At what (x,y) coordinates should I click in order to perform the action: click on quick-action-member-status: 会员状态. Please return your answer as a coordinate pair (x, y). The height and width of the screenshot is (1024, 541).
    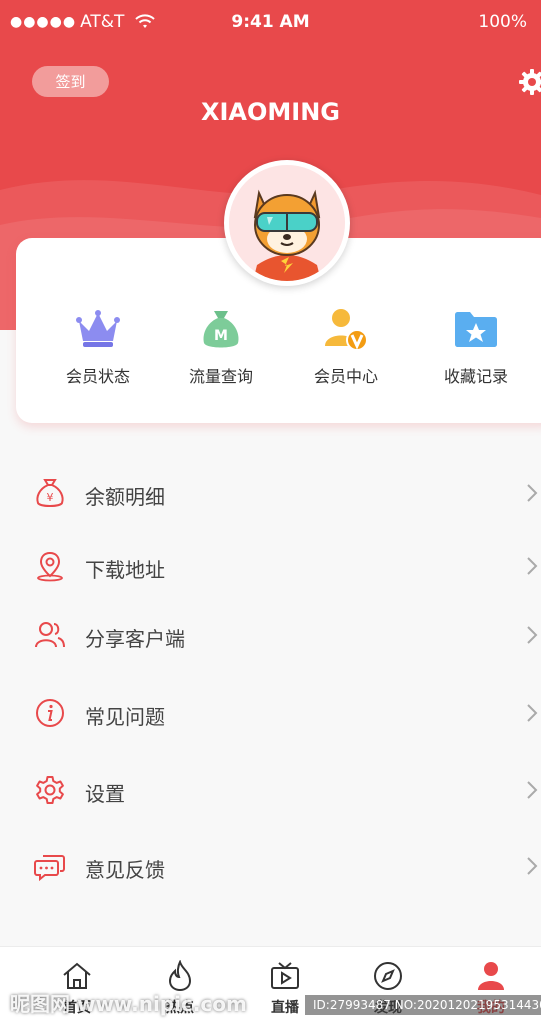
    Looking at the image, I should click on (98, 346).